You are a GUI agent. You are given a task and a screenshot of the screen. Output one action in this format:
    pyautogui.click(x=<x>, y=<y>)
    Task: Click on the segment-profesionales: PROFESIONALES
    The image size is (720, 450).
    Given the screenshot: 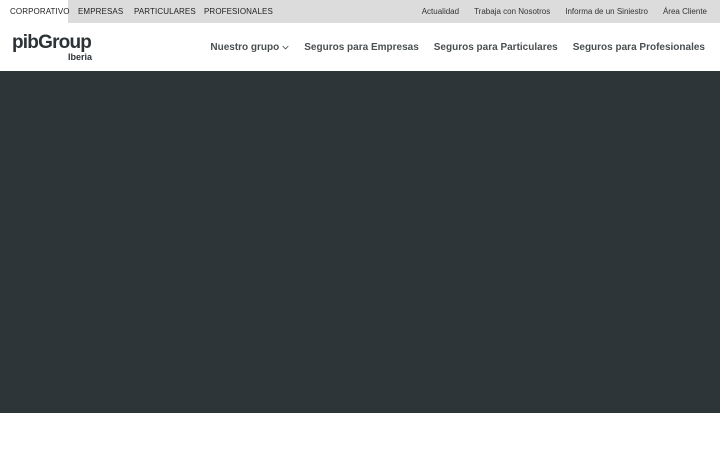 What is the action you would take?
    pyautogui.click(x=238, y=11)
    